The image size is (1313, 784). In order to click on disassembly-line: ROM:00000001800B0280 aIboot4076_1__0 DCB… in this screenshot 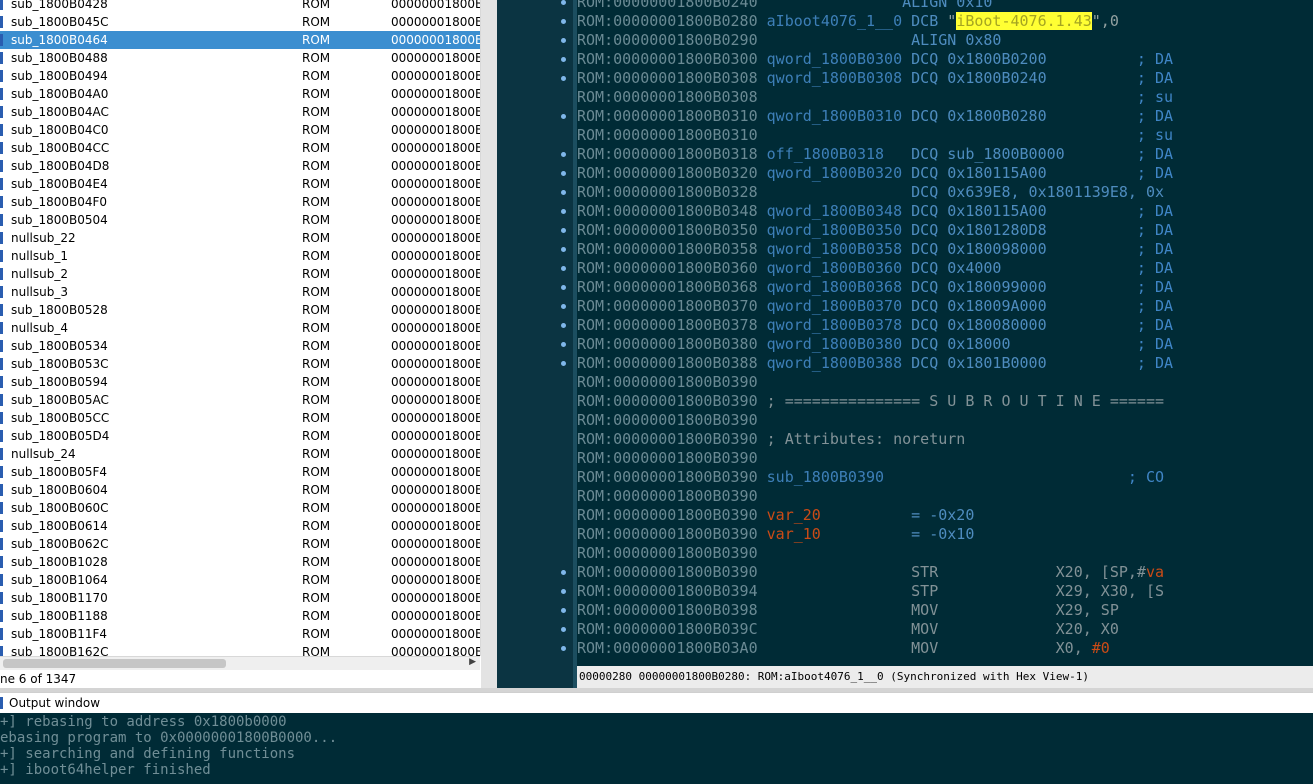, I will do `click(848, 21)`.